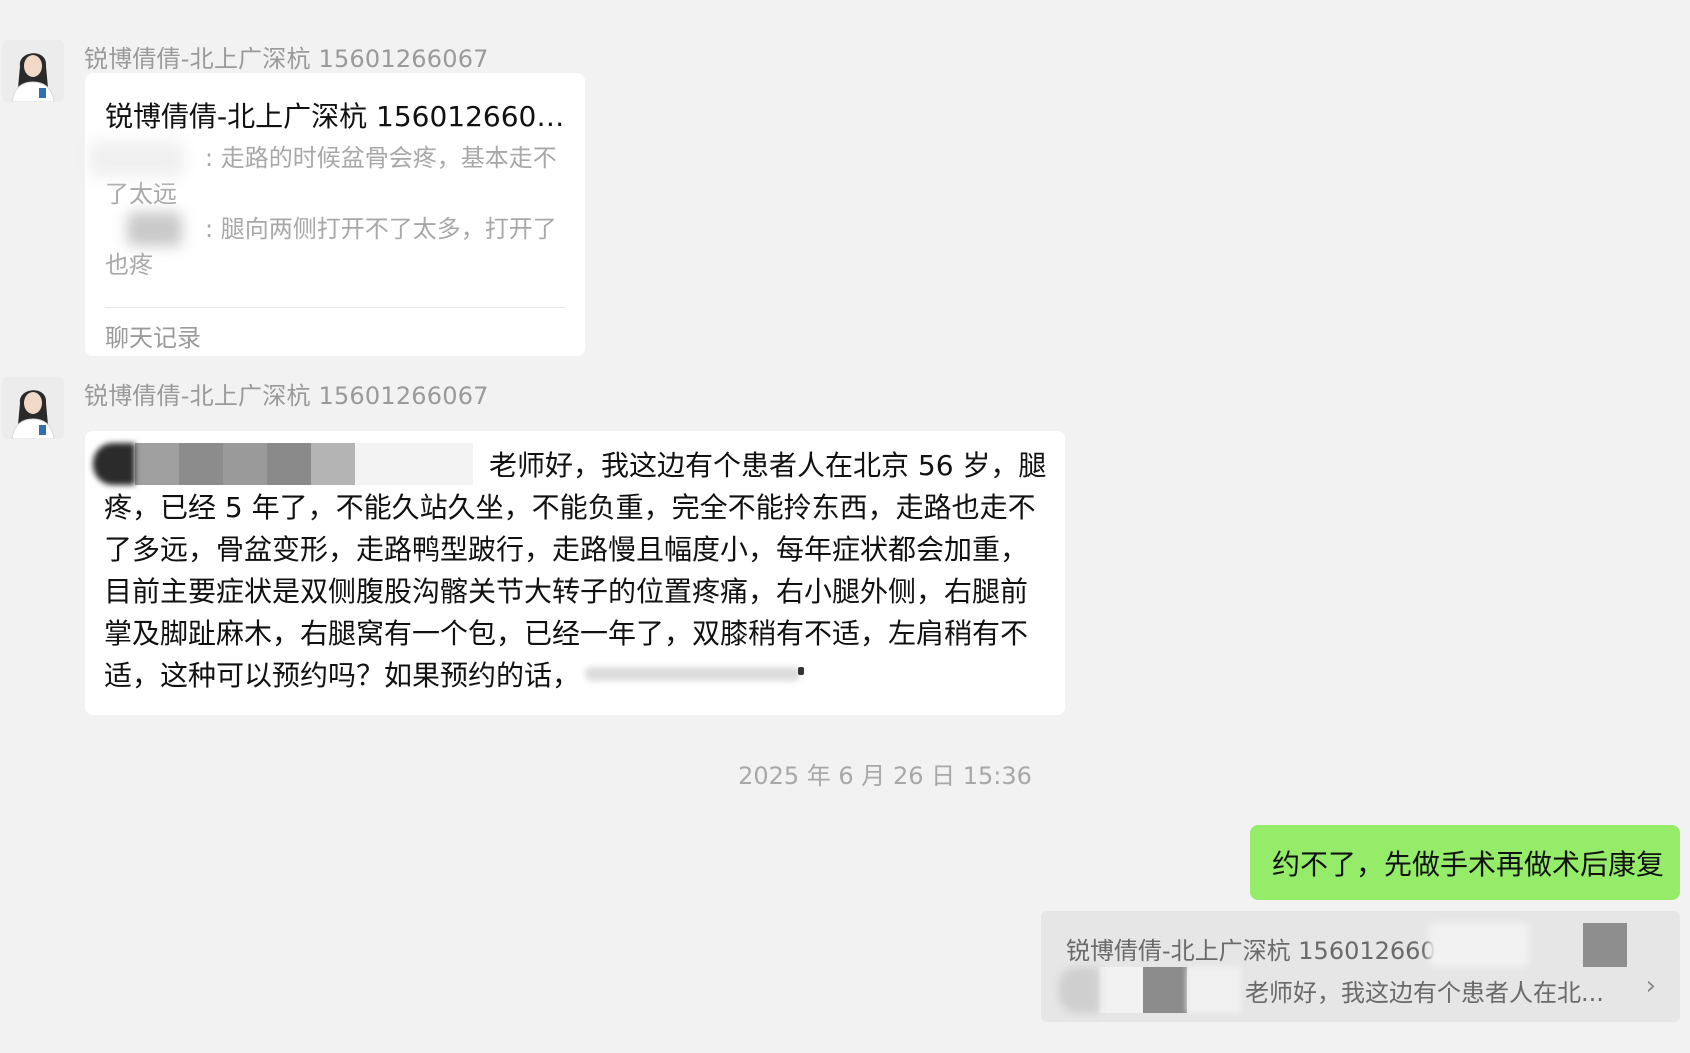  I want to click on timestamp: 2025 年 6 月 26 日 15:36, so click(885, 776).